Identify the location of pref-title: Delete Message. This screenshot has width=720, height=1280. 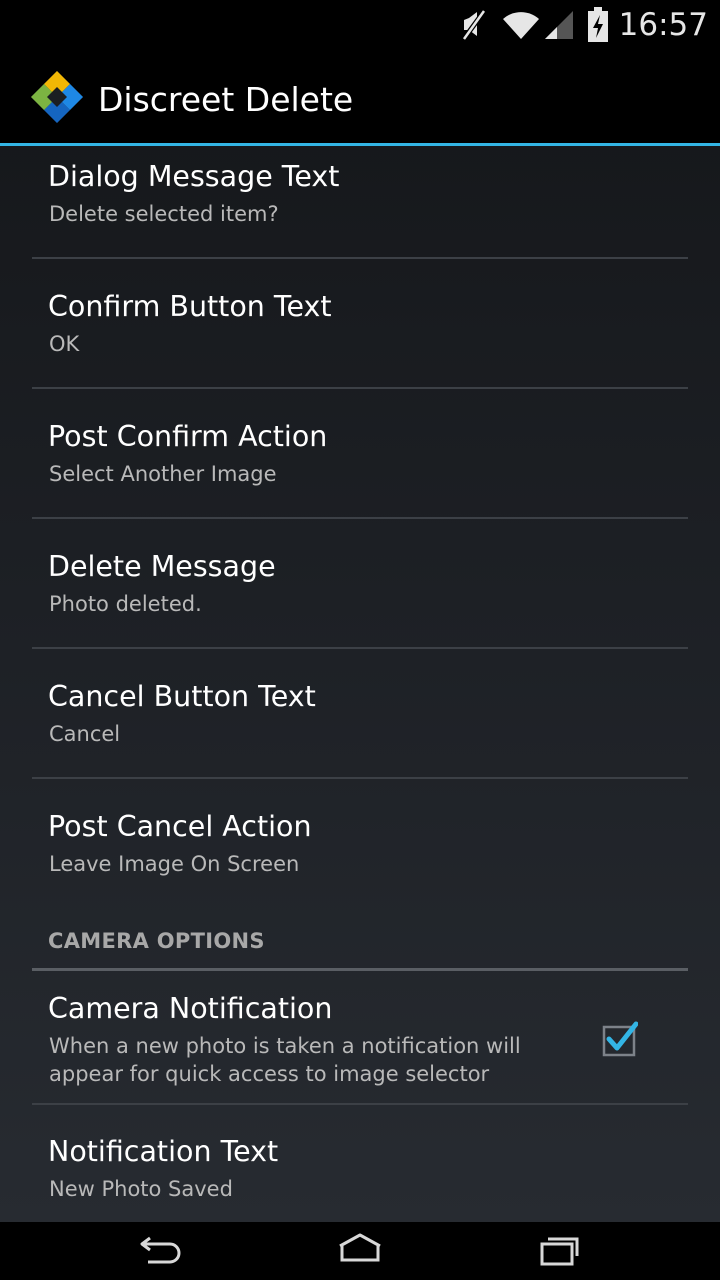
(162, 566).